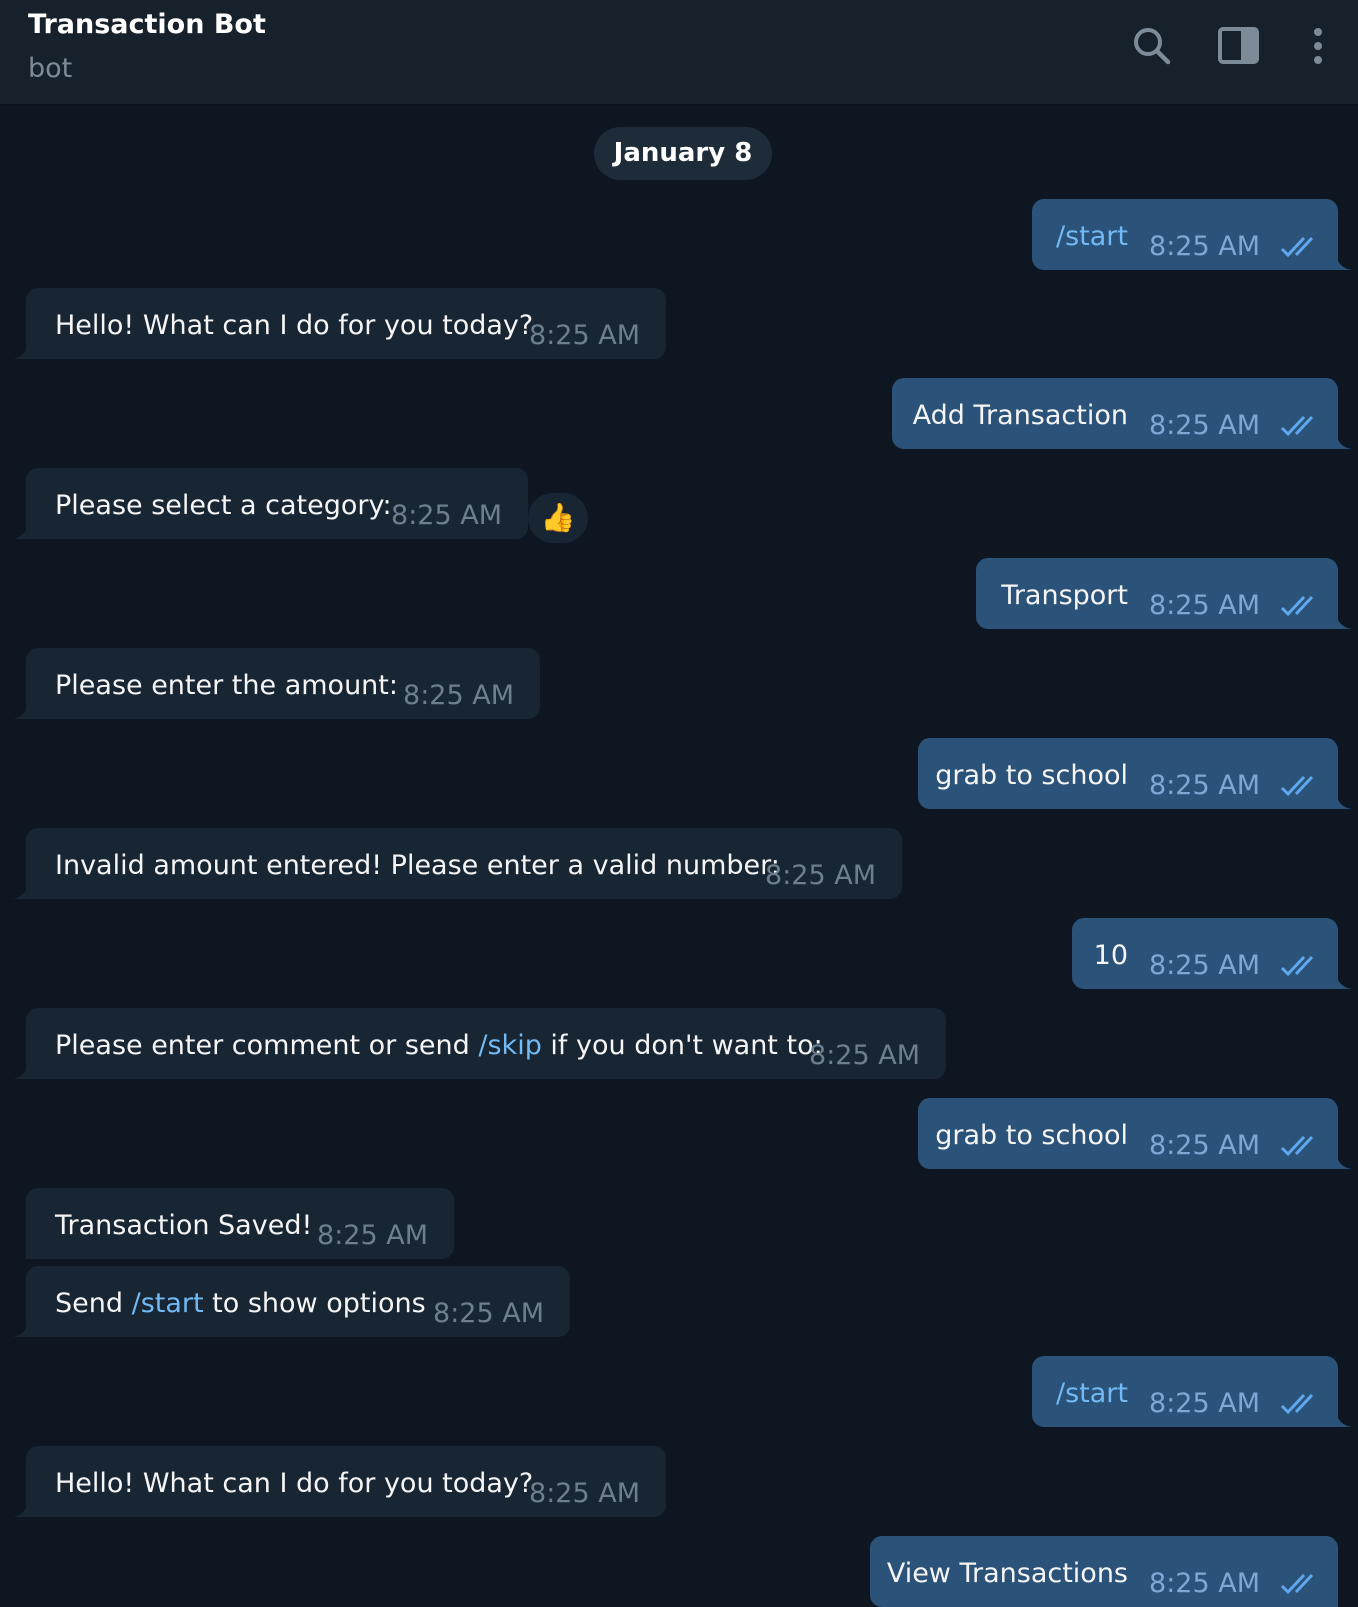 This screenshot has width=1358, height=1607. Describe the element at coordinates (147, 24) in the screenshot. I see `chat-title: Transaction Bot` at that location.